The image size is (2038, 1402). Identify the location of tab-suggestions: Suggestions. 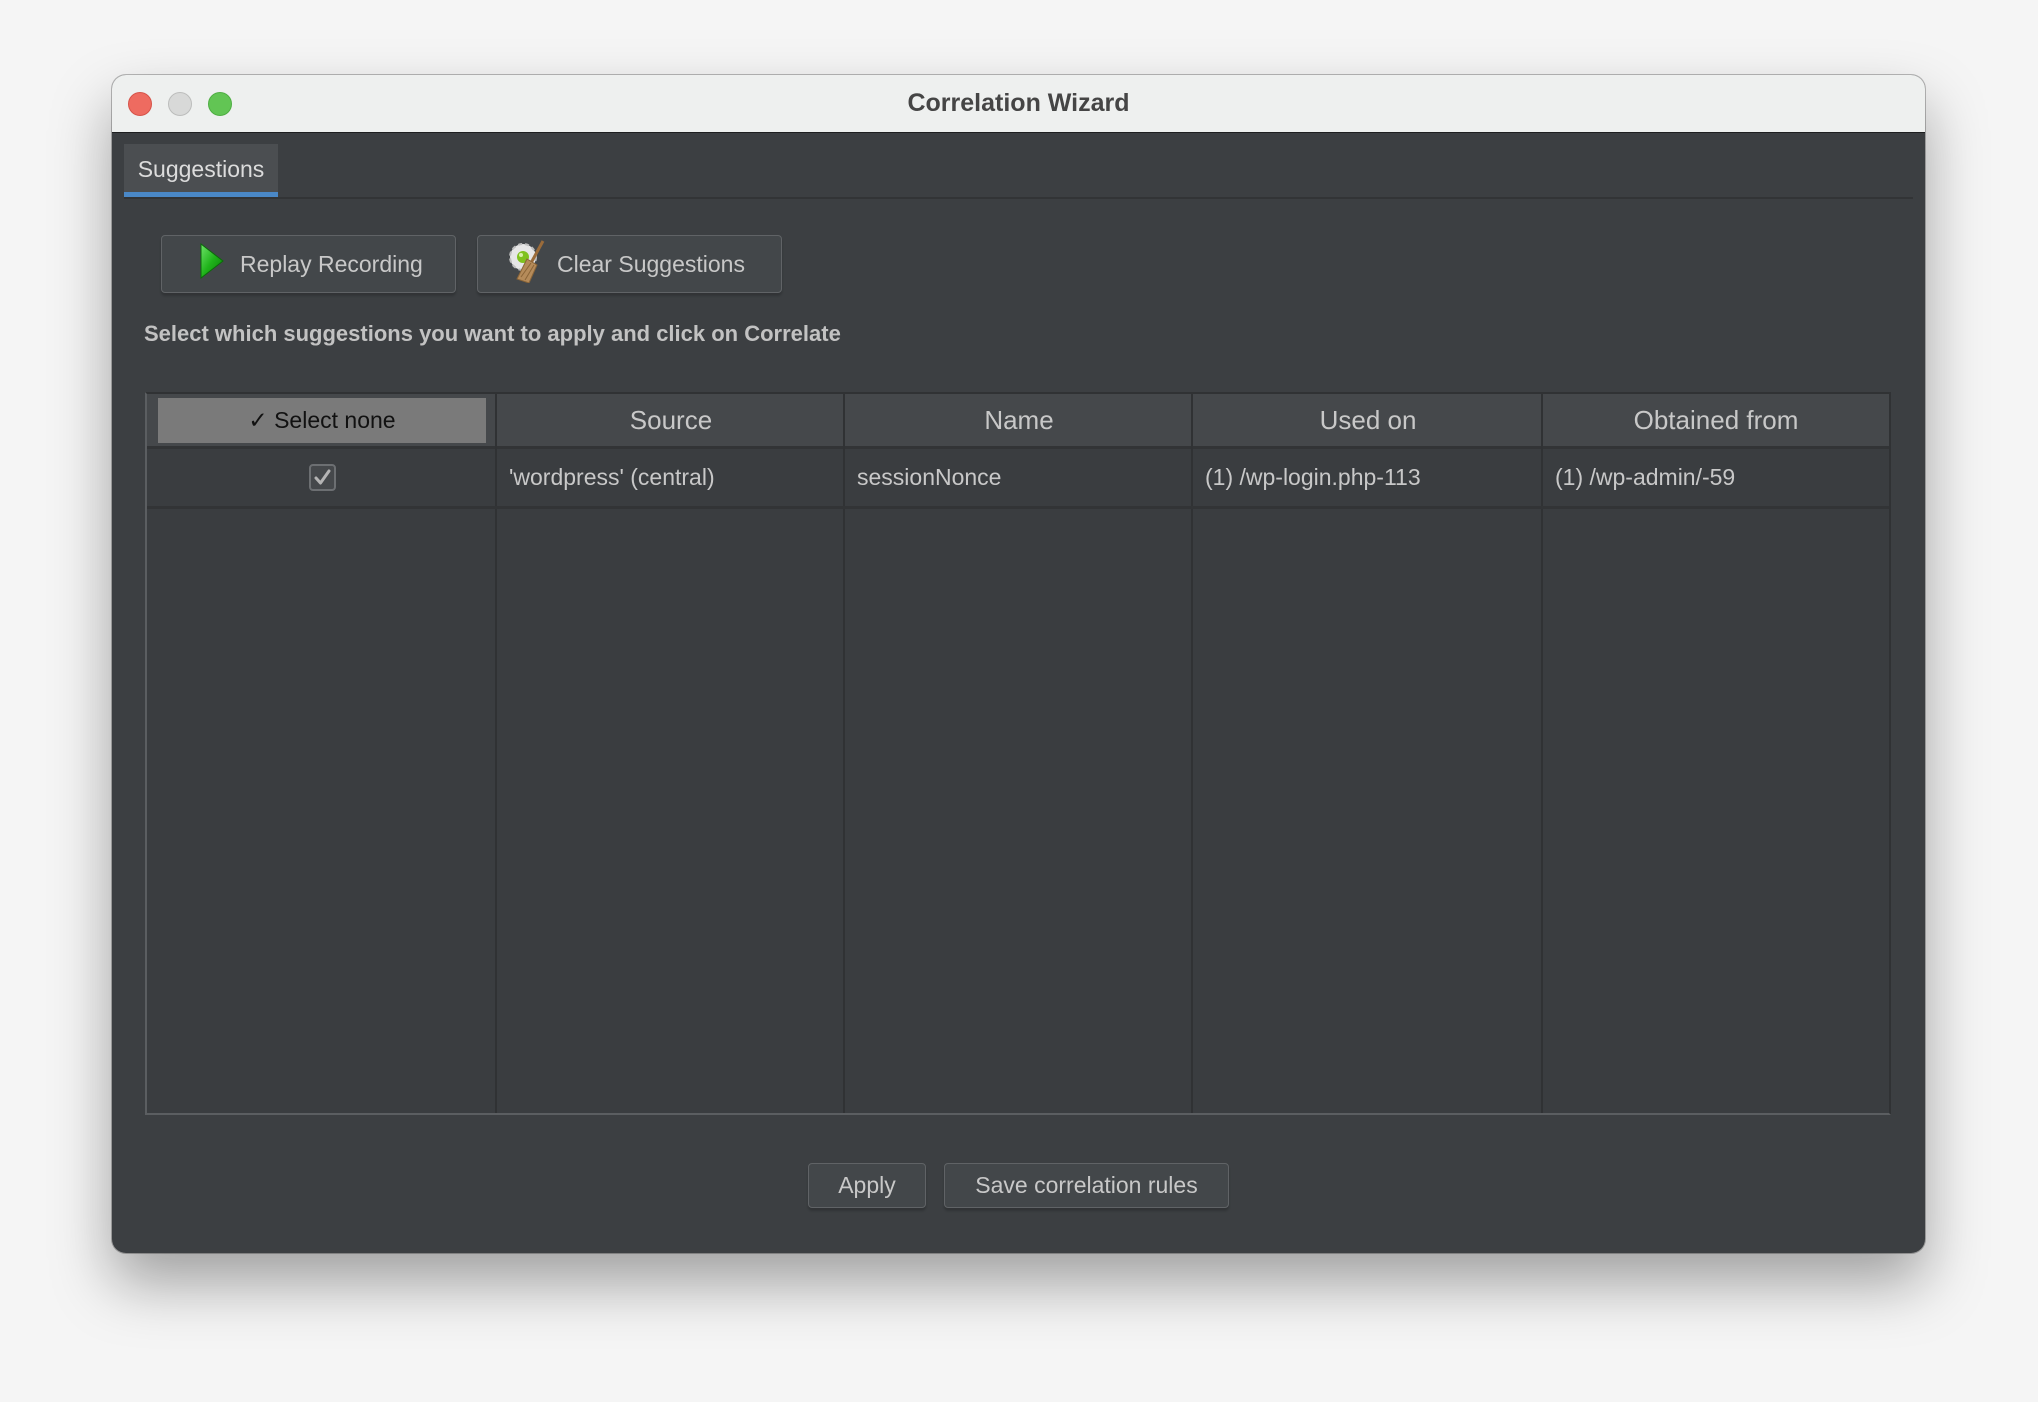
(201, 171).